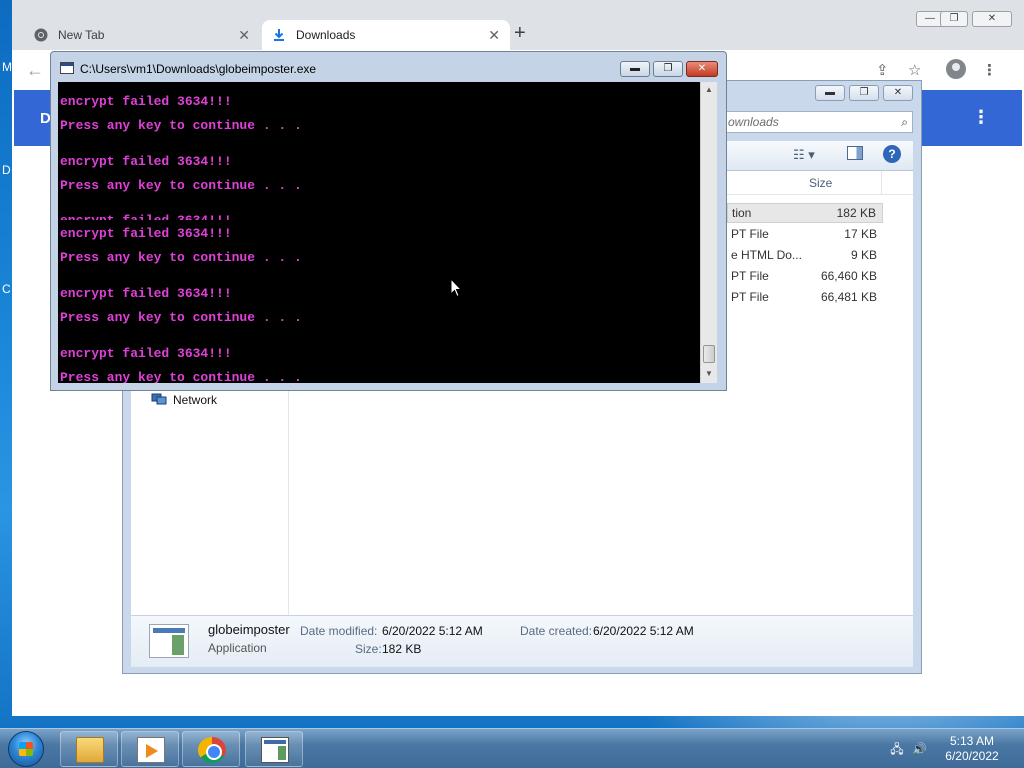 The width and height of the screenshot is (1024, 768). What do you see at coordinates (195, 400) in the screenshot?
I see `nav-label: Network` at bounding box center [195, 400].